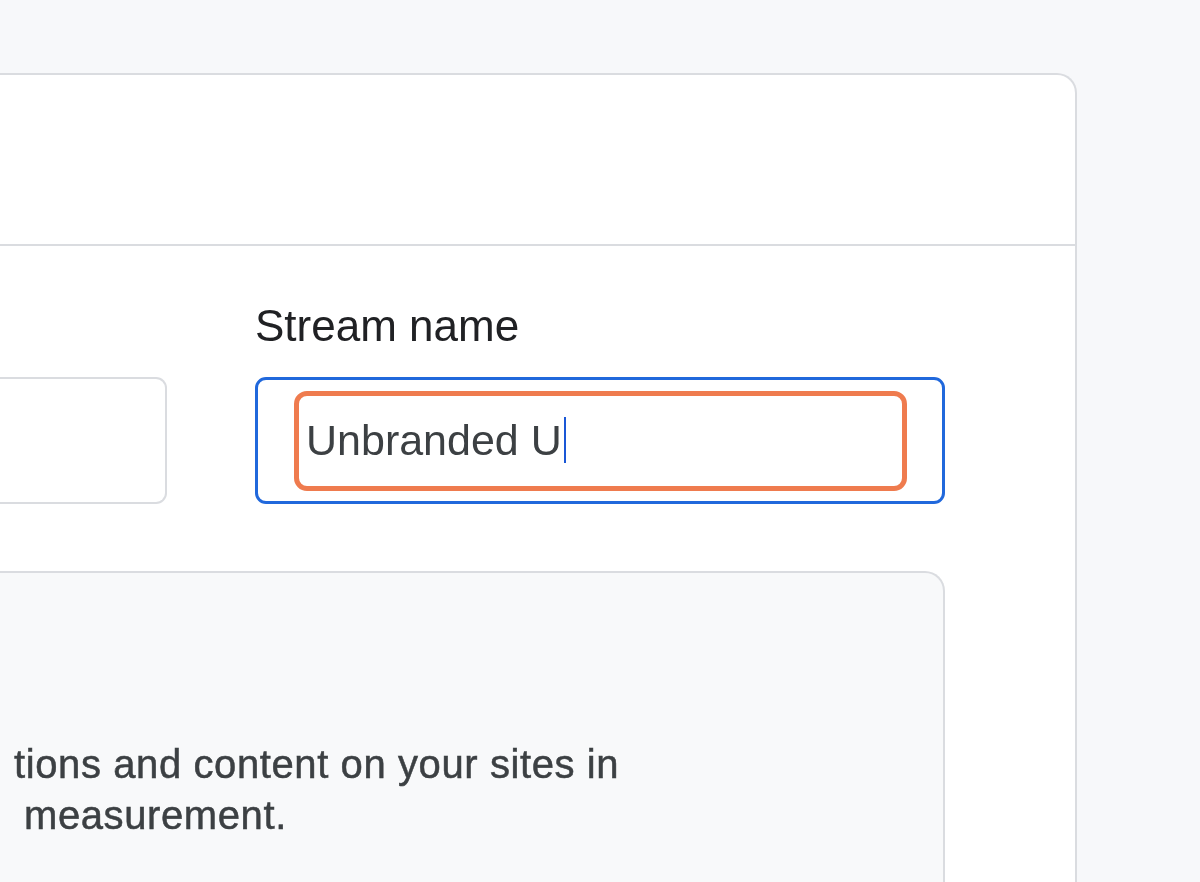 The height and width of the screenshot is (882, 1200). What do you see at coordinates (387, 326) in the screenshot?
I see `field-label: Stream name` at bounding box center [387, 326].